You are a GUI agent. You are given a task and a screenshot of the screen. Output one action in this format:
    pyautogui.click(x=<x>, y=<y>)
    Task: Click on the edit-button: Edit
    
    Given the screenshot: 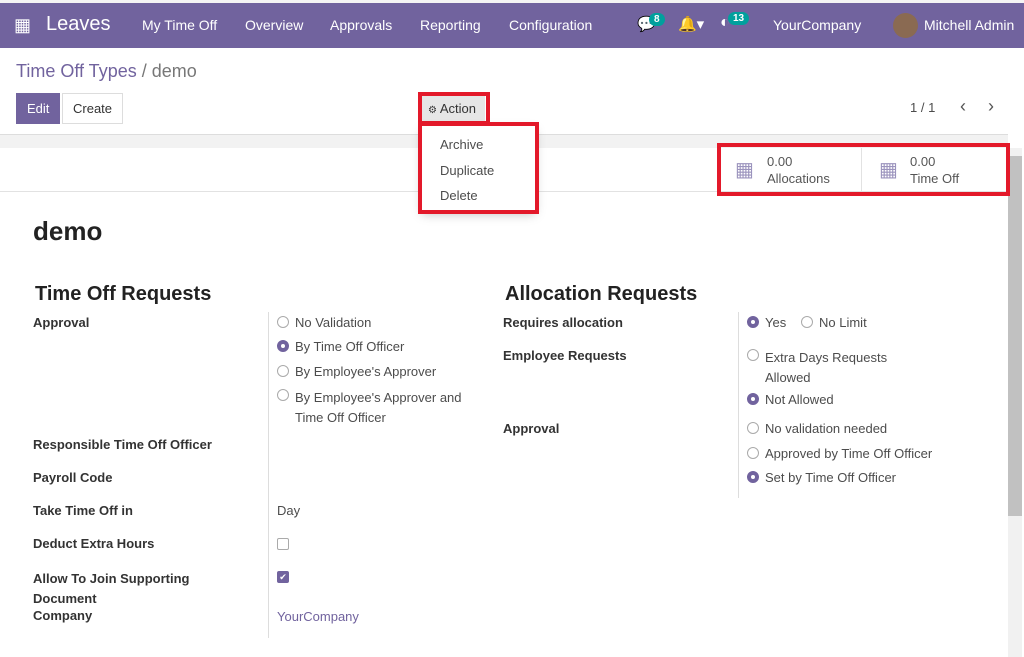 What is the action you would take?
    pyautogui.click(x=38, y=108)
    